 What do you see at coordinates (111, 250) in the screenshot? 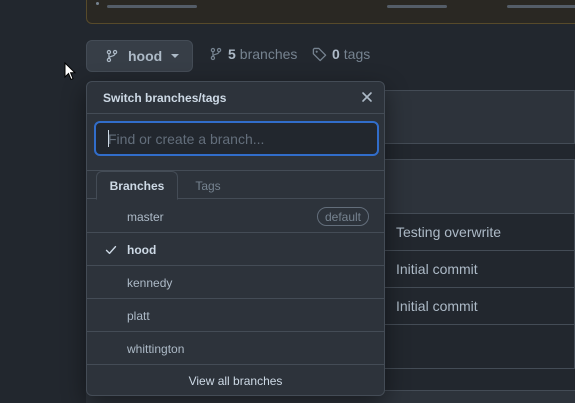
I see `check-icon` at bounding box center [111, 250].